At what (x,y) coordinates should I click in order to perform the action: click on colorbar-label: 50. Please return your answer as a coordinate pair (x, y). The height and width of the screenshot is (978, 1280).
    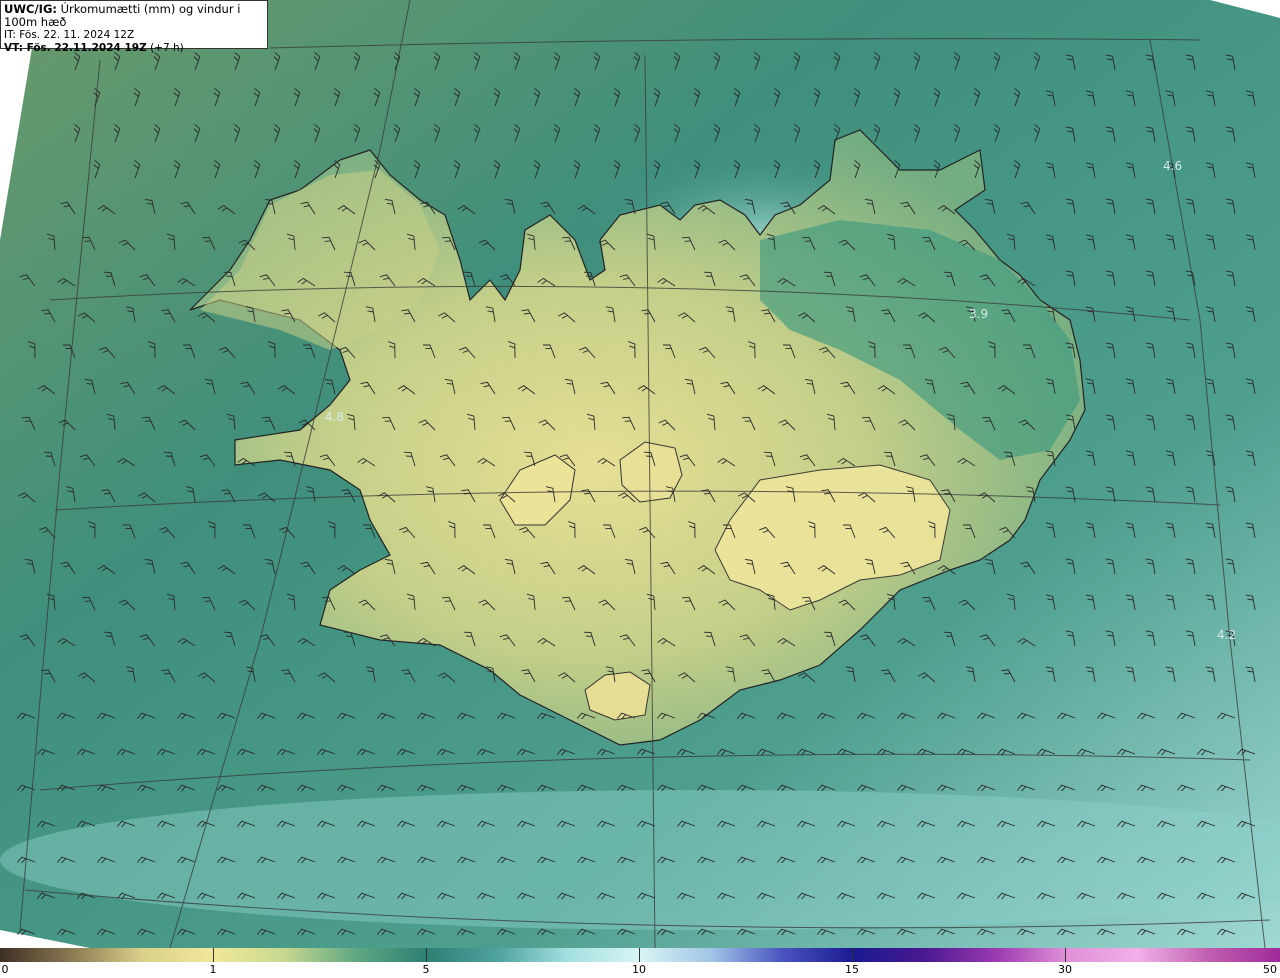
    Looking at the image, I should click on (1270, 969).